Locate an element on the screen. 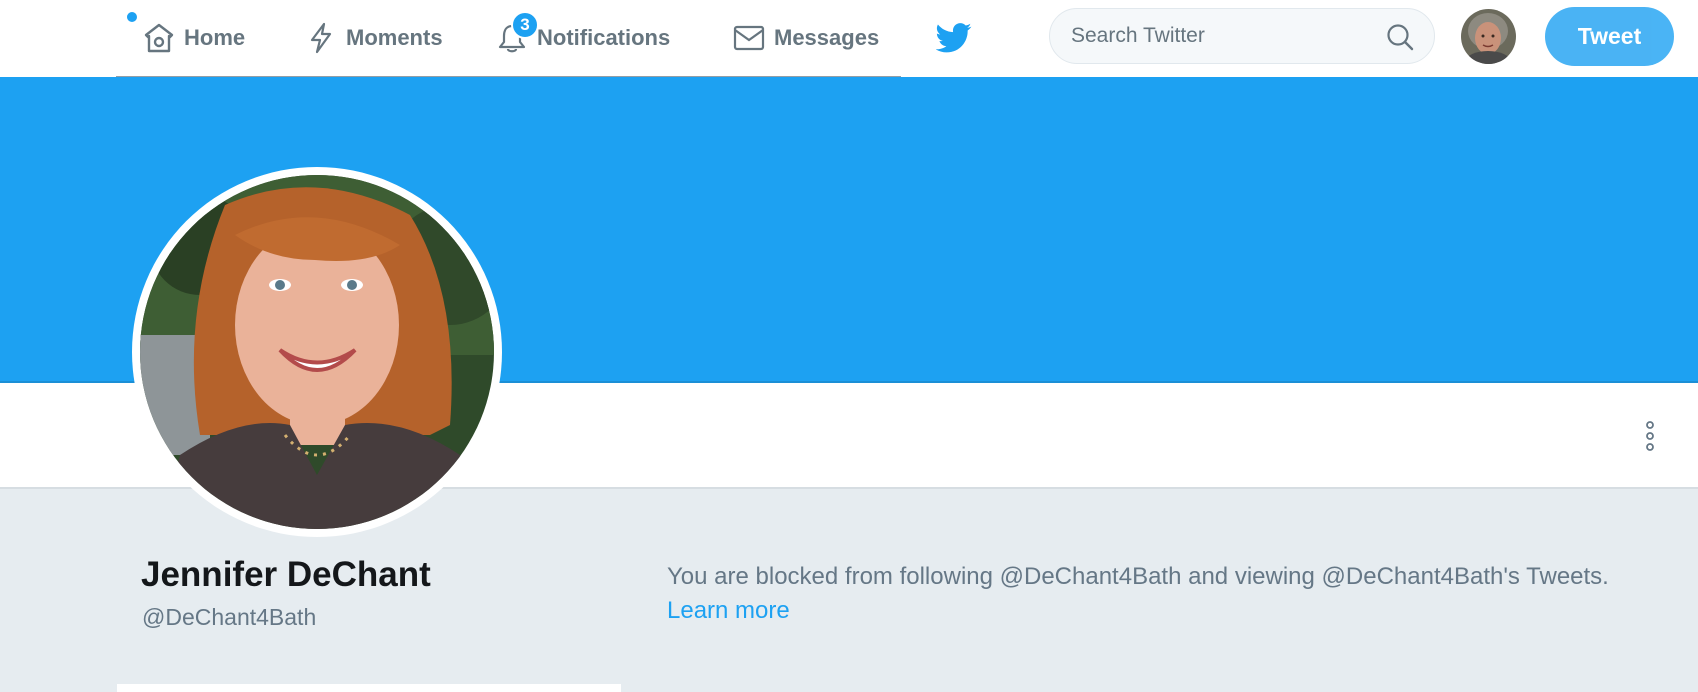 The image size is (1698, 692). nav-moments: Moments is located at coordinates (373, 38).